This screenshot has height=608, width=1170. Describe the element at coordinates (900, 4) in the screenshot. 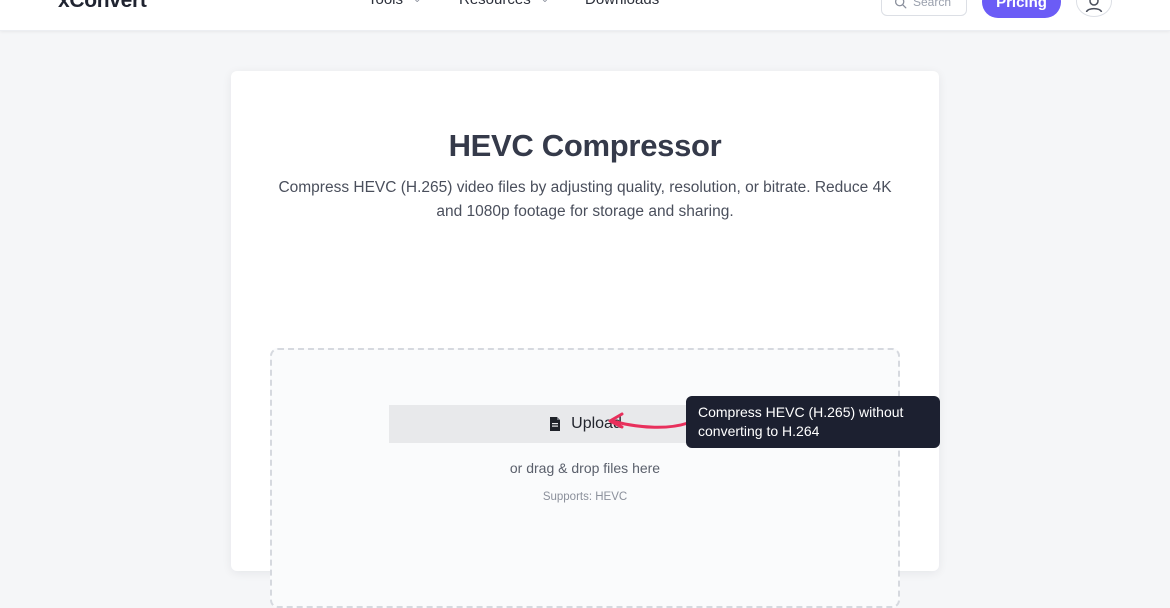

I see `search-icon` at that location.